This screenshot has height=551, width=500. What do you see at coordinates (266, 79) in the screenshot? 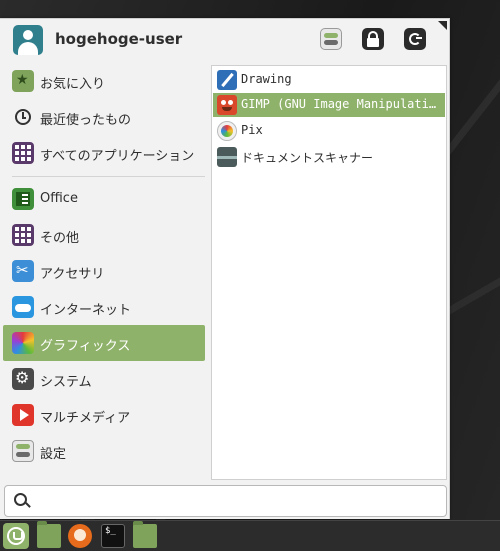
I see `app-label: Drawing` at bounding box center [266, 79].